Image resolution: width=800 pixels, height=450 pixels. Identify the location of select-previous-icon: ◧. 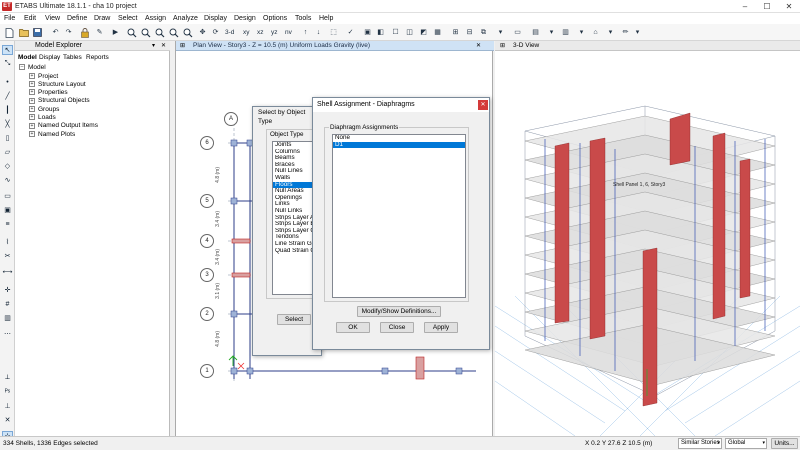
(380, 32).